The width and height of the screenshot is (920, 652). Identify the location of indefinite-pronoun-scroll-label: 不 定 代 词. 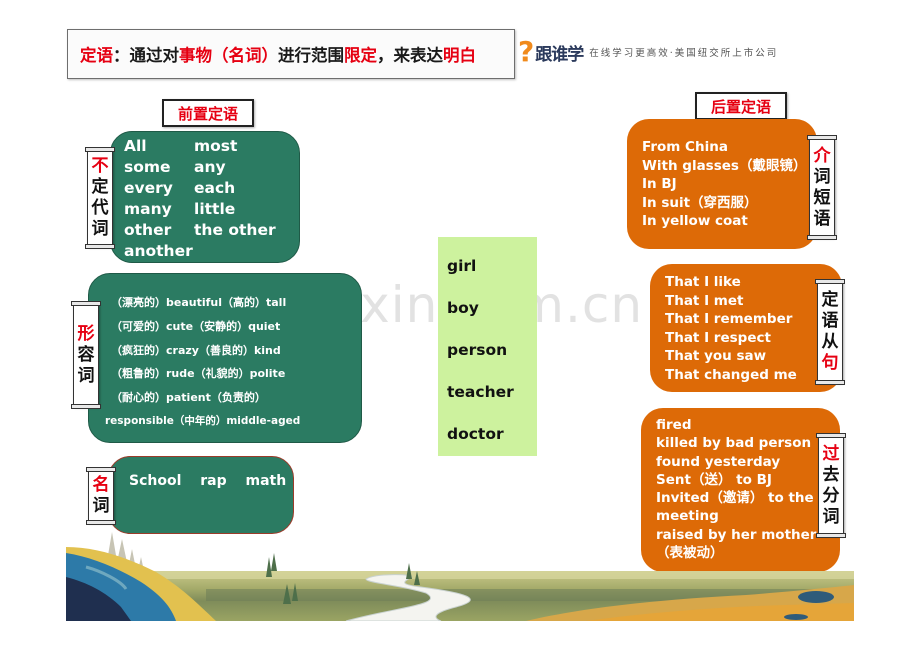
(100, 198).